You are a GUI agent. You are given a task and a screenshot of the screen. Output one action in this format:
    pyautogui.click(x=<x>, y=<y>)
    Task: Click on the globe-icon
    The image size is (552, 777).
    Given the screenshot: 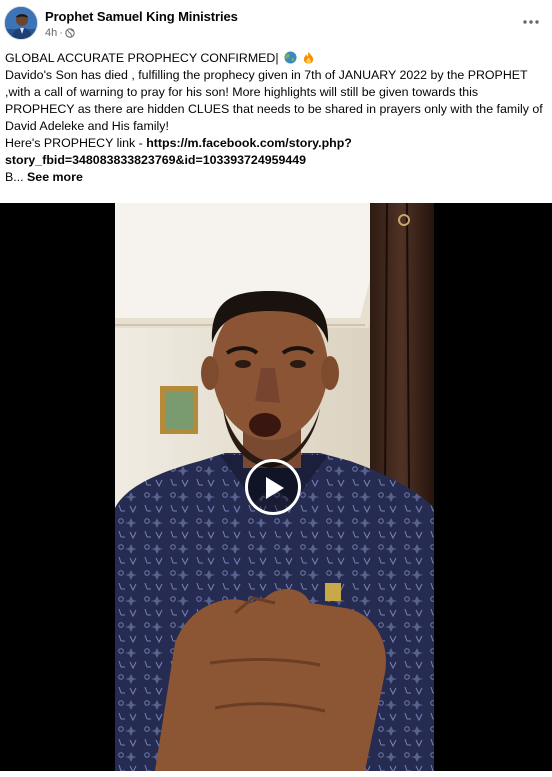 What is the action you would take?
    pyautogui.click(x=70, y=33)
    